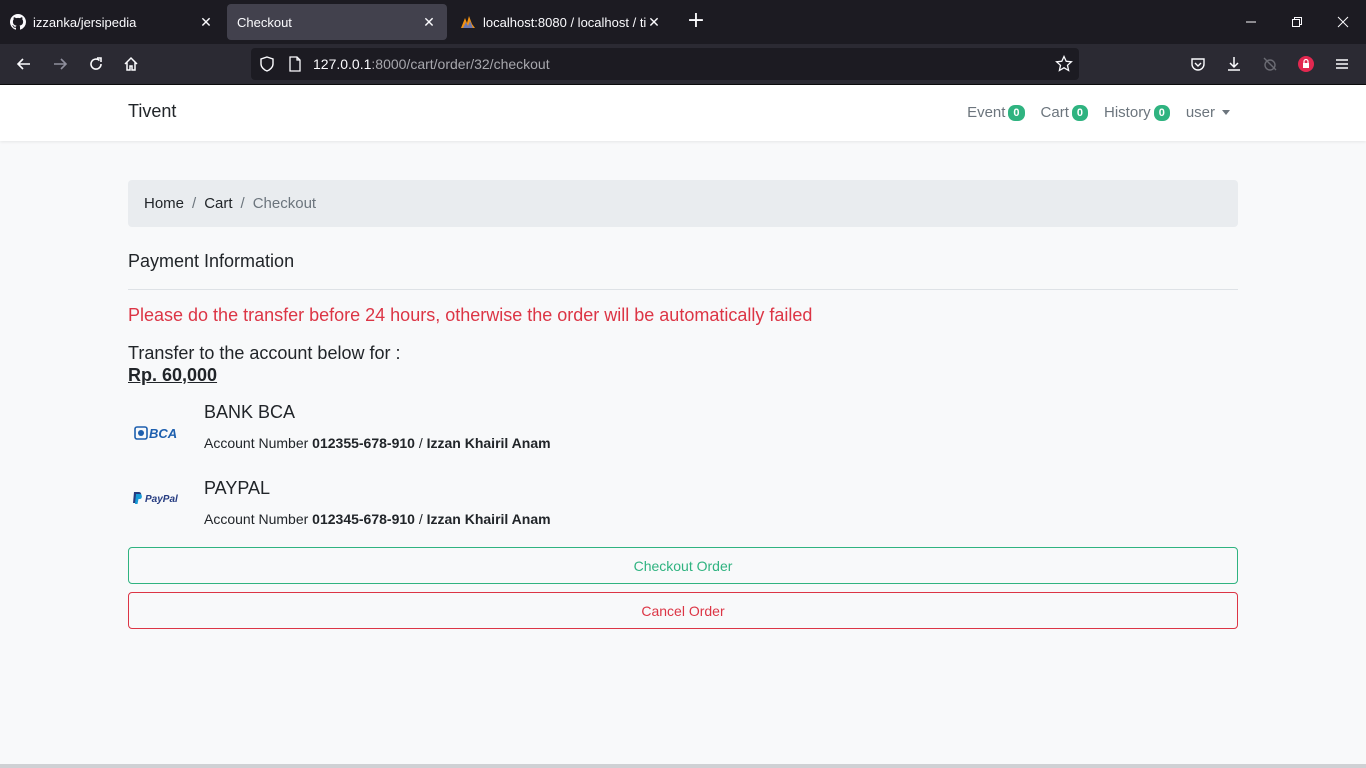 The image size is (1366, 768). What do you see at coordinates (1016, 112) in the screenshot?
I see `event-count-badge: 0` at bounding box center [1016, 112].